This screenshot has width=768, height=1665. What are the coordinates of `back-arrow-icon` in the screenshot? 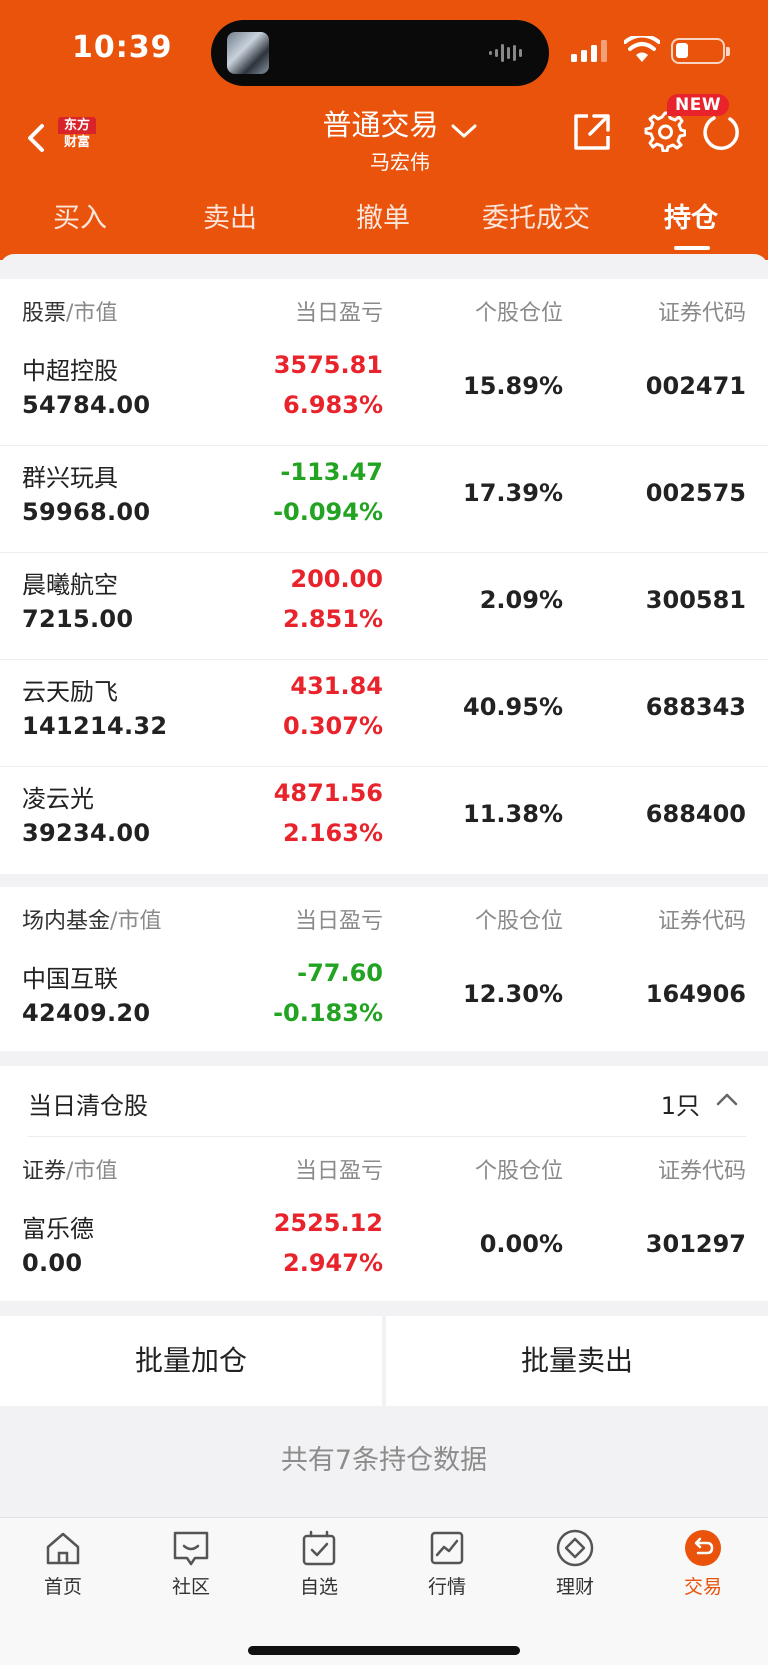 It's located at (37, 138).